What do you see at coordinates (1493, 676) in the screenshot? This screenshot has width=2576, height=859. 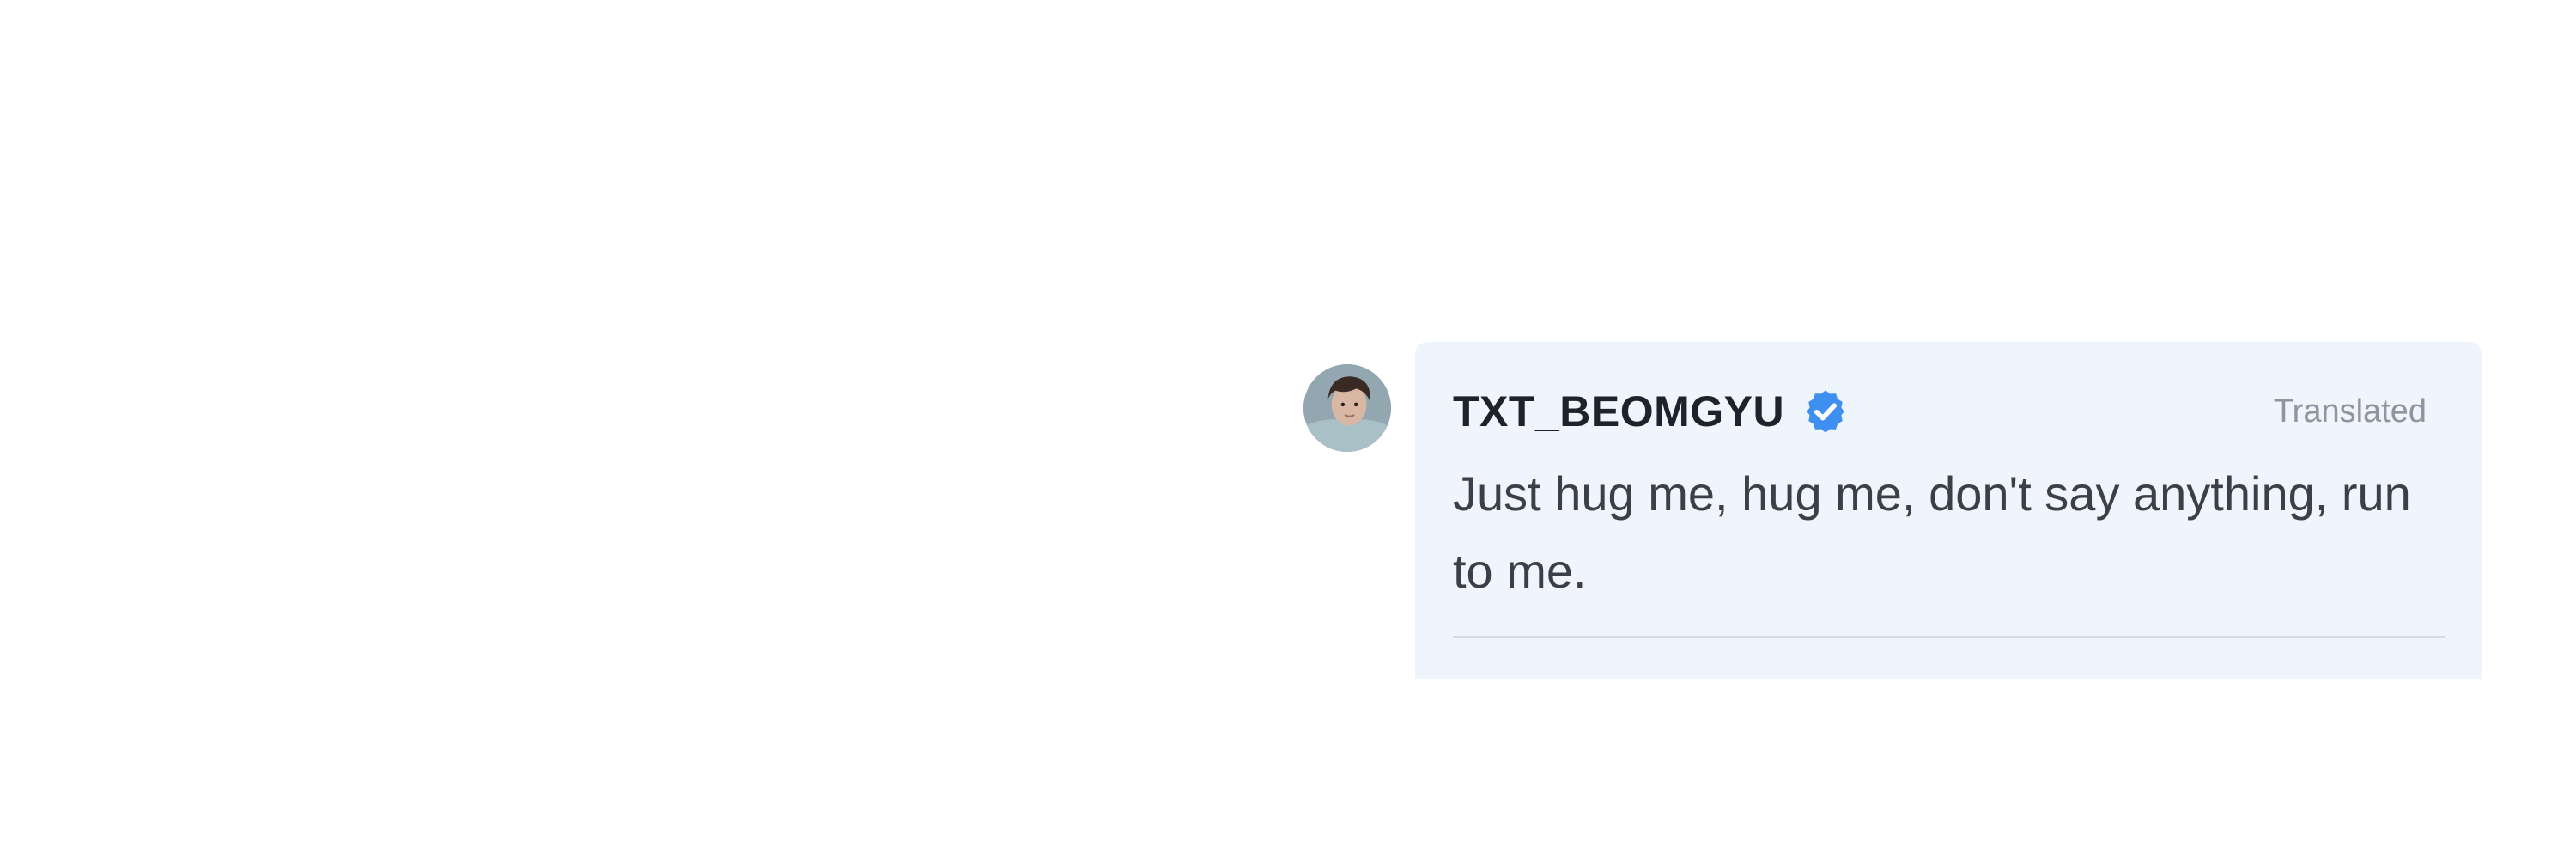 I see `cropped-footer-meta: · · · · ·` at bounding box center [1493, 676].